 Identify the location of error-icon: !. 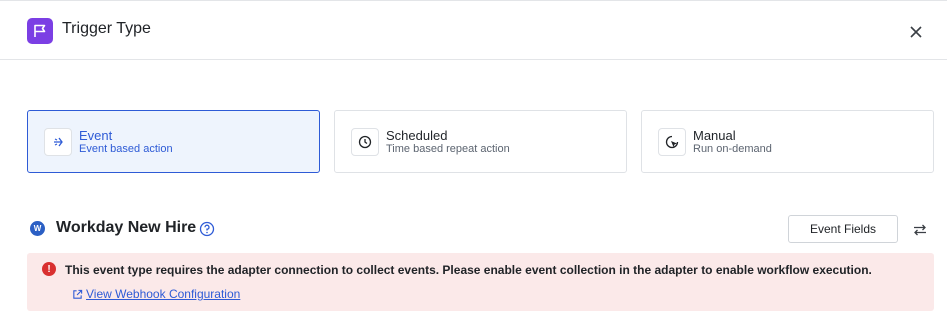
(49, 269).